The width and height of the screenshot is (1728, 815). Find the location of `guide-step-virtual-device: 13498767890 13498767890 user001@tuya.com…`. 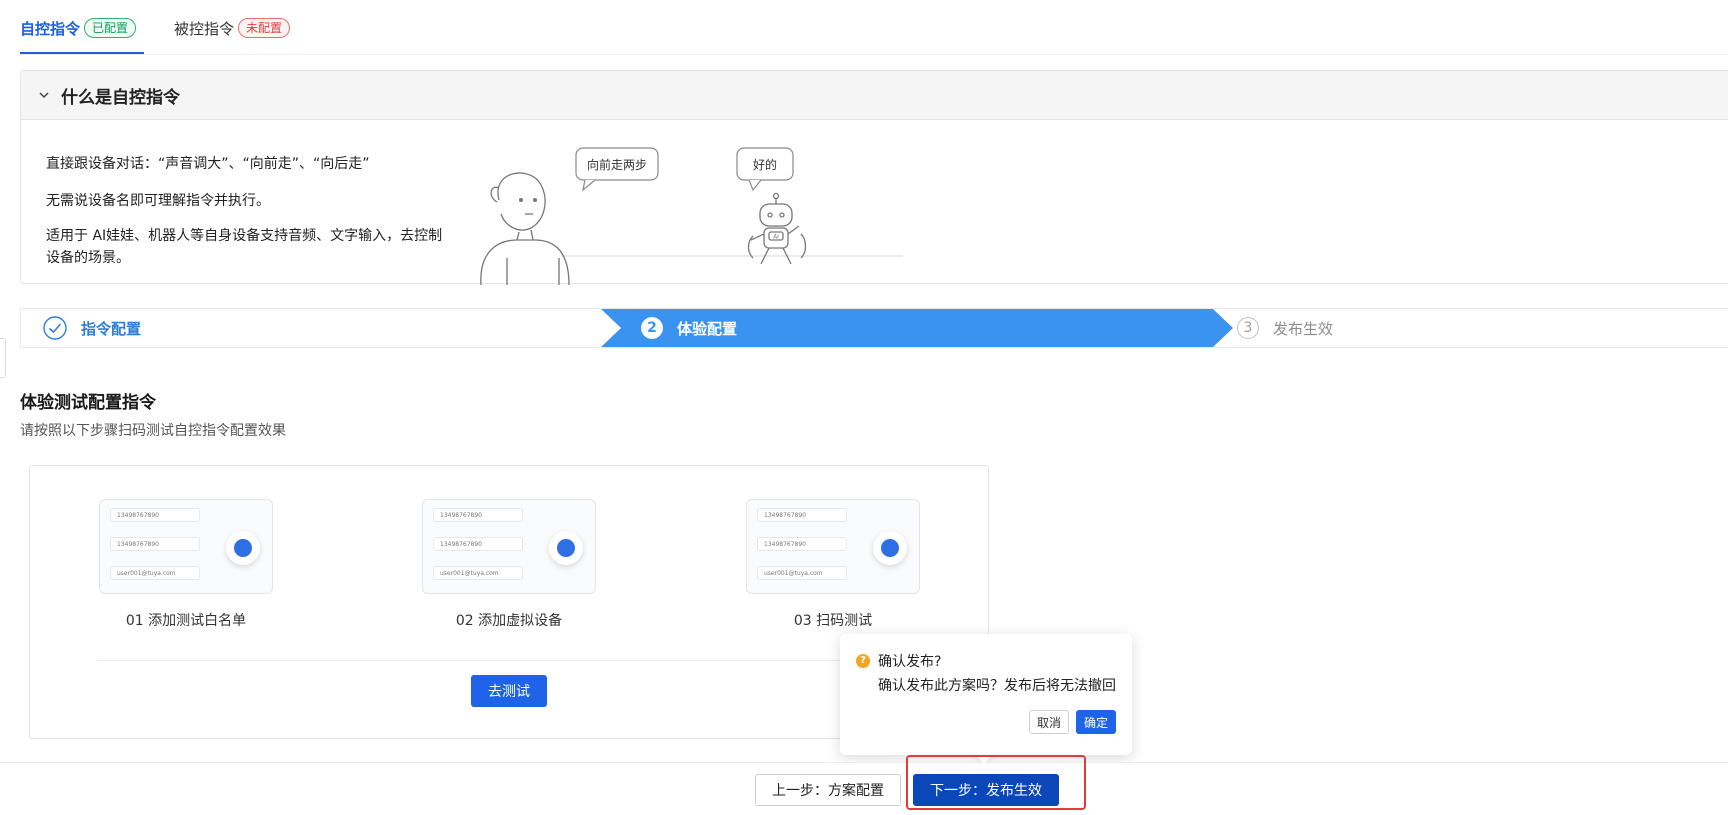

guide-step-virtual-device: 13498767890 13498767890 user001@tuya.com… is located at coordinates (509, 564).